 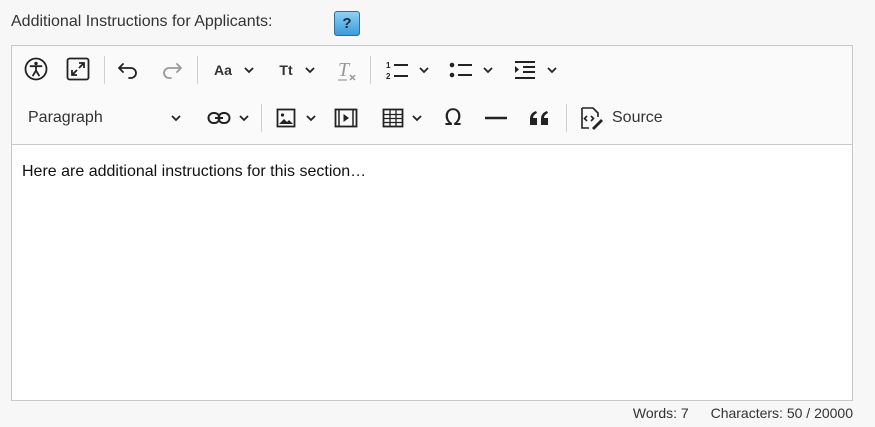 What do you see at coordinates (781, 413) in the screenshot?
I see `character-count: Characters: 50 / 20000` at bounding box center [781, 413].